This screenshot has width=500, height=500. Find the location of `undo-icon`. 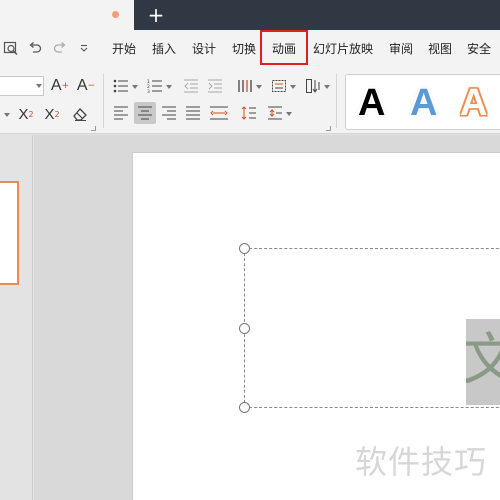

undo-icon is located at coordinates (35, 48).